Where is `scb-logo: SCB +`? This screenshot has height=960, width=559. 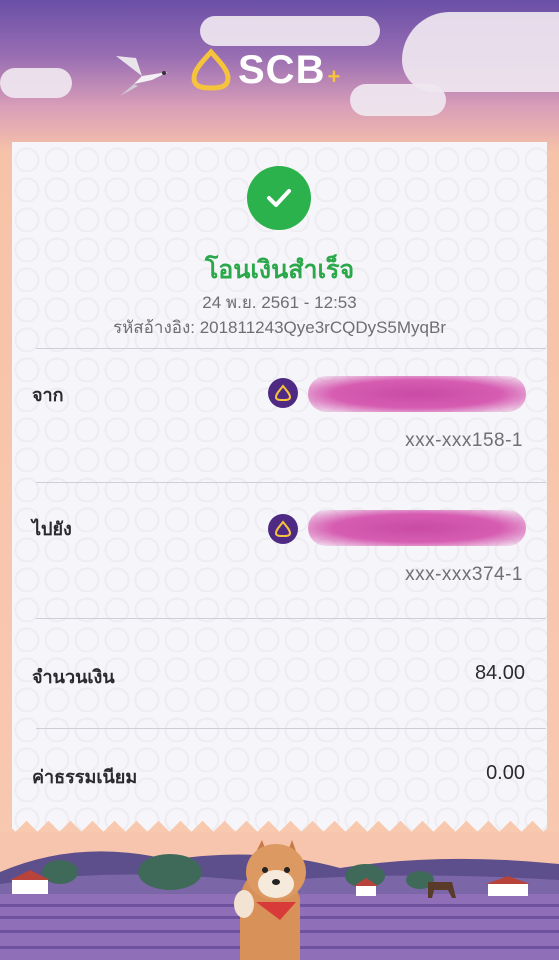 scb-logo: SCB + is located at coordinates (265, 70).